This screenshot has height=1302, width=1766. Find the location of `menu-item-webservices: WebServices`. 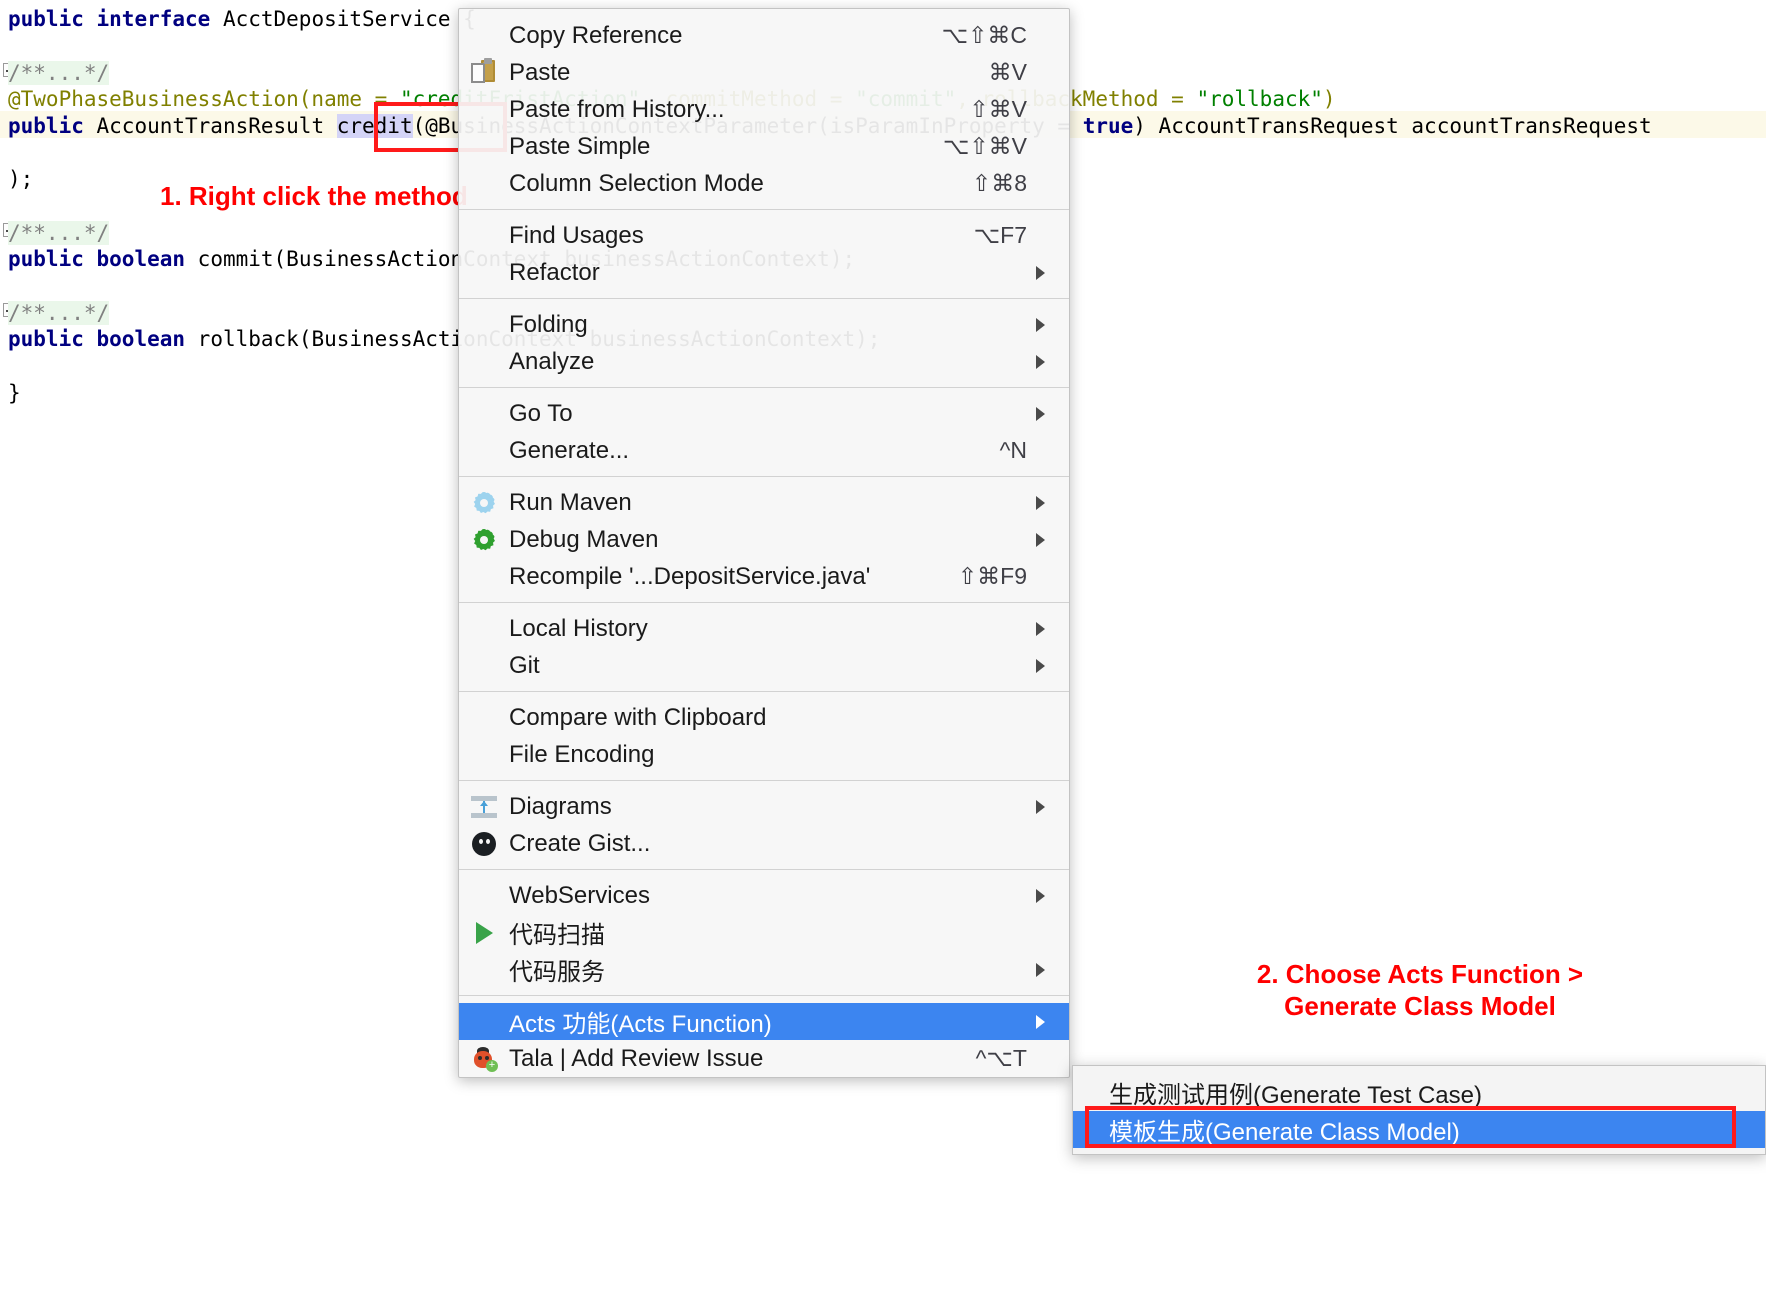

menu-item-webservices: WebServices is located at coordinates (764, 895).